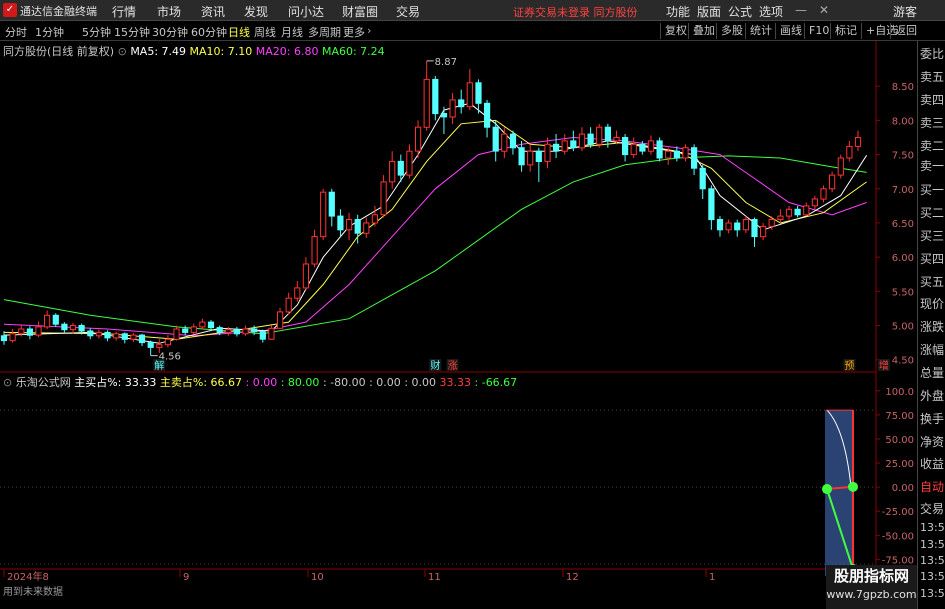 Image resolution: width=945 pixels, height=609 pixels. What do you see at coordinates (703, 31) in the screenshot?
I see `overlay-button: 叠加` at bounding box center [703, 31].